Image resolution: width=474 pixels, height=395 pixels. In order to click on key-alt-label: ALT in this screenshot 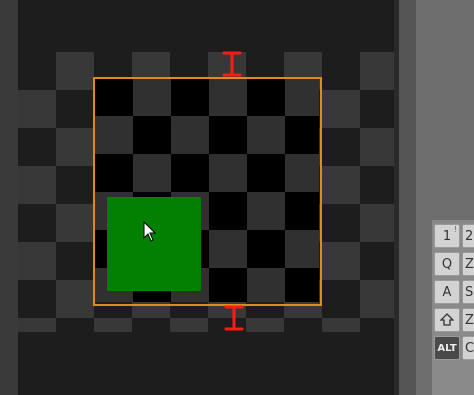, I will do `click(447, 348)`.